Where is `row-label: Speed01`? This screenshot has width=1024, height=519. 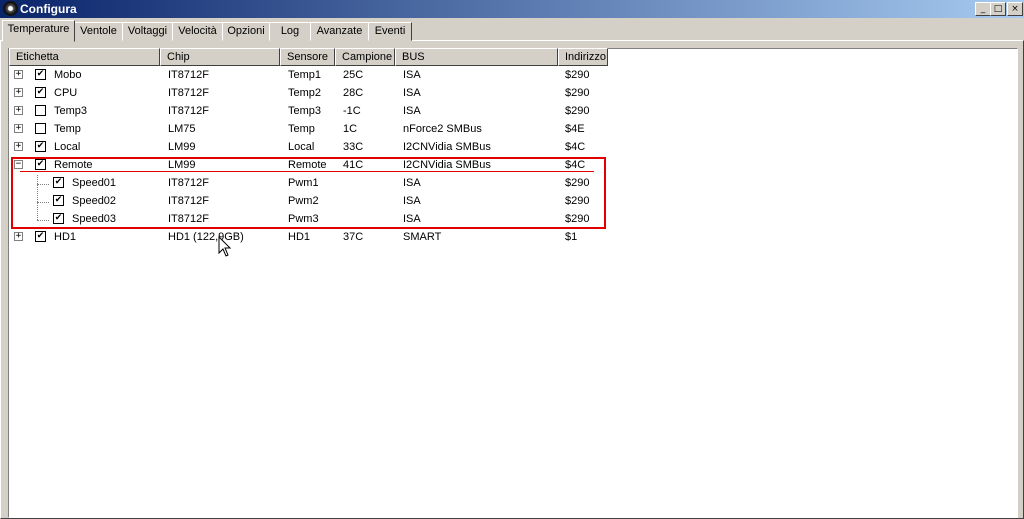 row-label: Speed01 is located at coordinates (94, 183).